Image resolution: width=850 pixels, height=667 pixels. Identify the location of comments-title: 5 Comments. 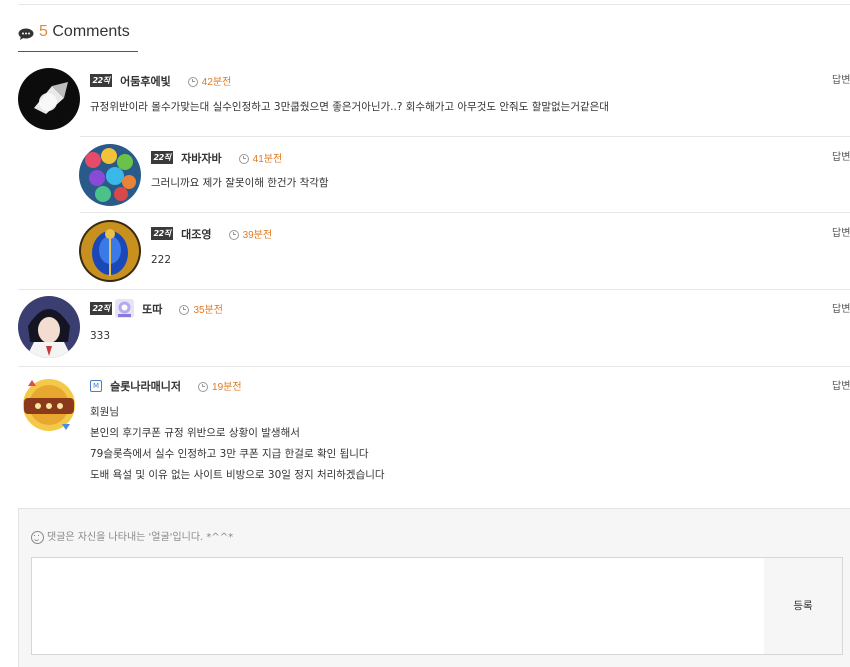
(84, 32).